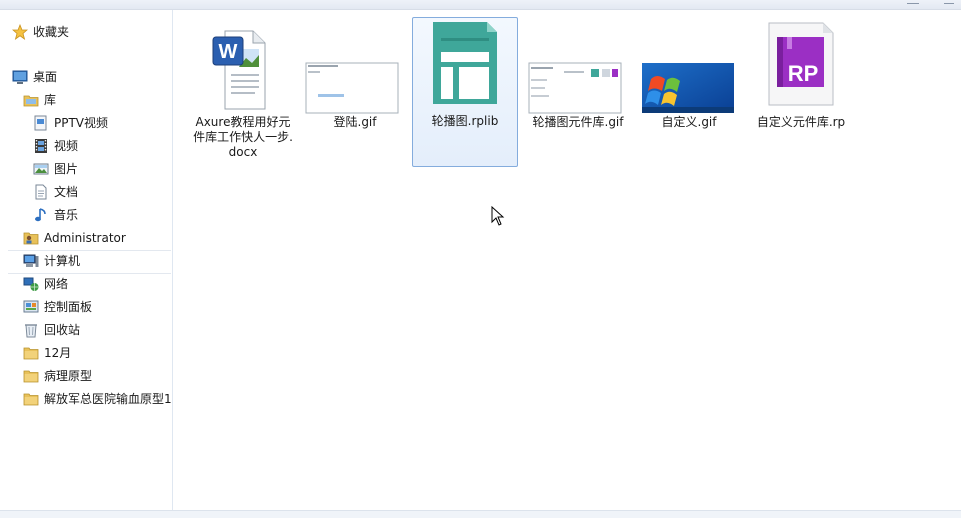 The width and height of the screenshot is (961, 518). I want to click on document-icon, so click(41, 192).